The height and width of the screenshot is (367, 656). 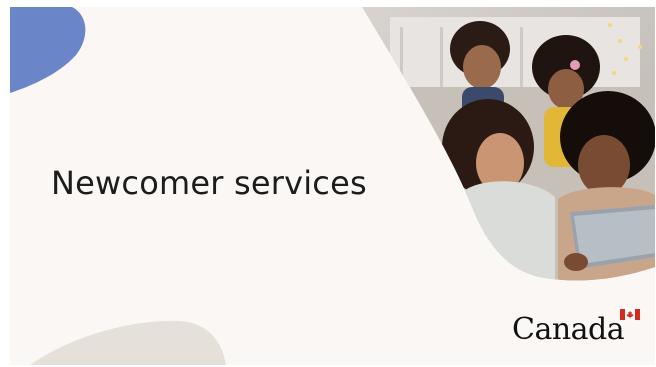 I want to click on wordmark-text: Canada, so click(x=568, y=329).